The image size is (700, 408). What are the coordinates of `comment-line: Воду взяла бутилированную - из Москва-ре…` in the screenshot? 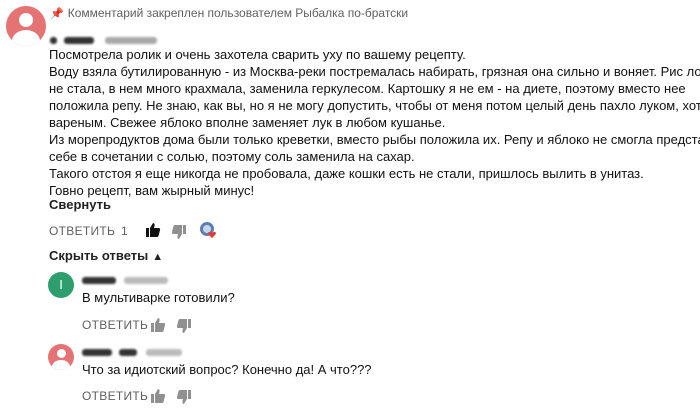 It's located at (374, 71).